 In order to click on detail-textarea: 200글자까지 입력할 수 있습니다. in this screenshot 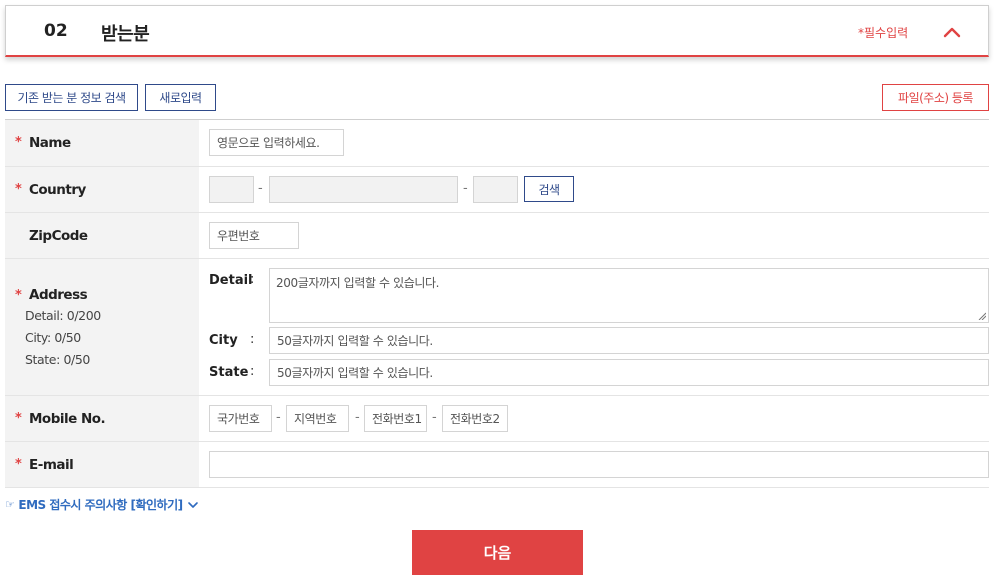, I will do `click(629, 295)`.